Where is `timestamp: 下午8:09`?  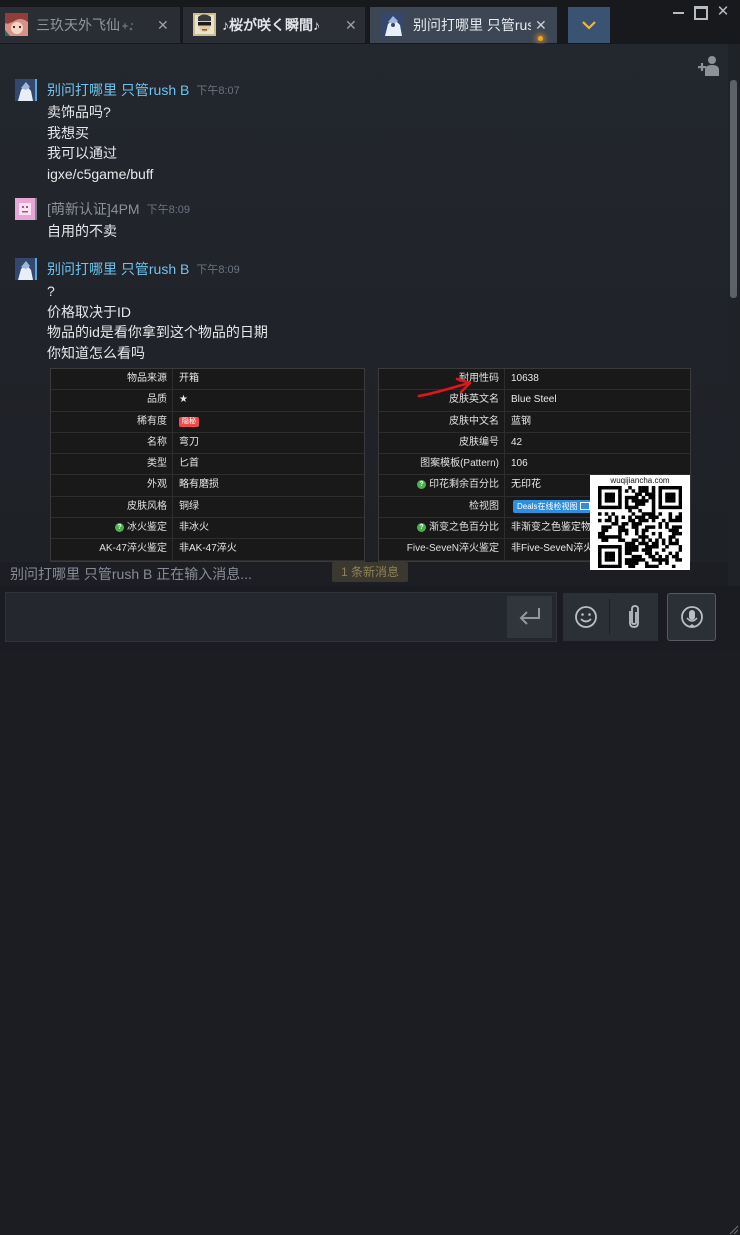 timestamp: 下午8:09 is located at coordinates (218, 270).